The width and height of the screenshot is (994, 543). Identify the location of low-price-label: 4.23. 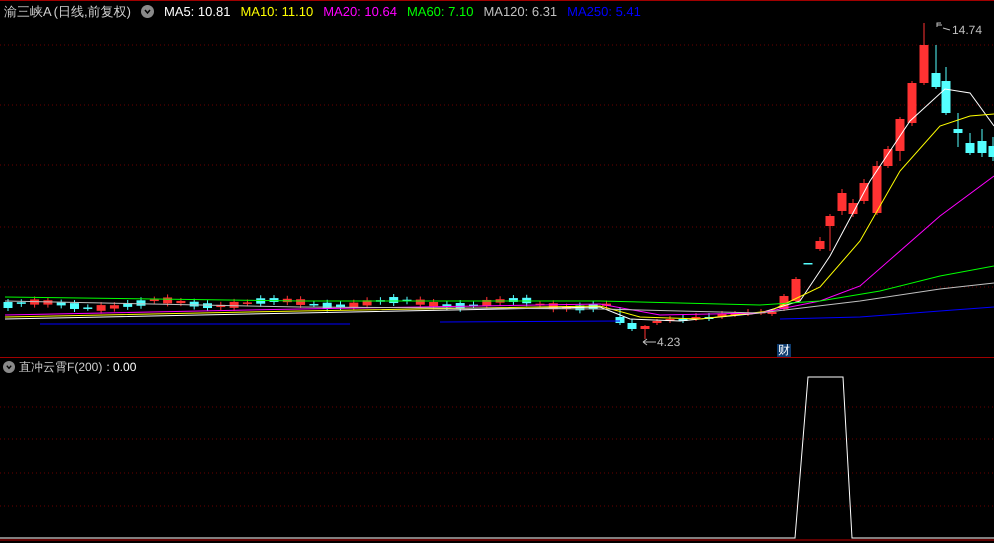
(668, 342).